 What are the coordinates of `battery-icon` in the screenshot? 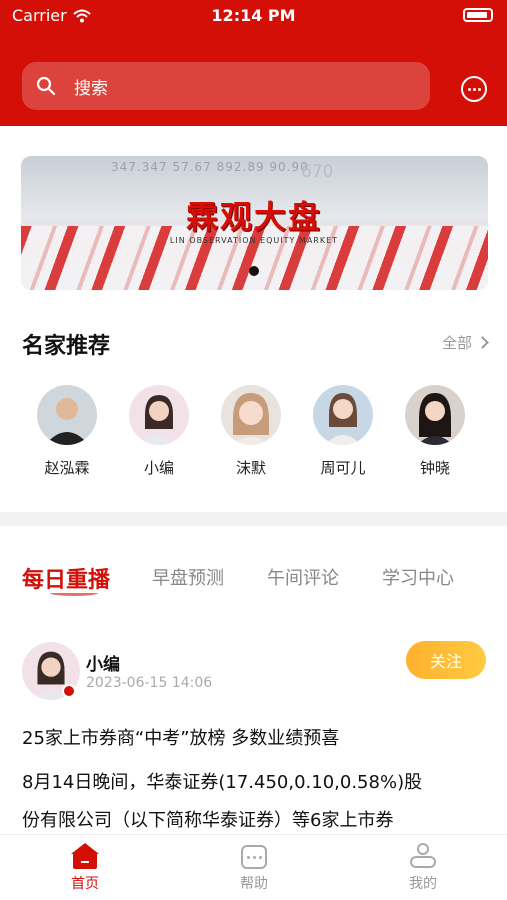 It's located at (478, 15).